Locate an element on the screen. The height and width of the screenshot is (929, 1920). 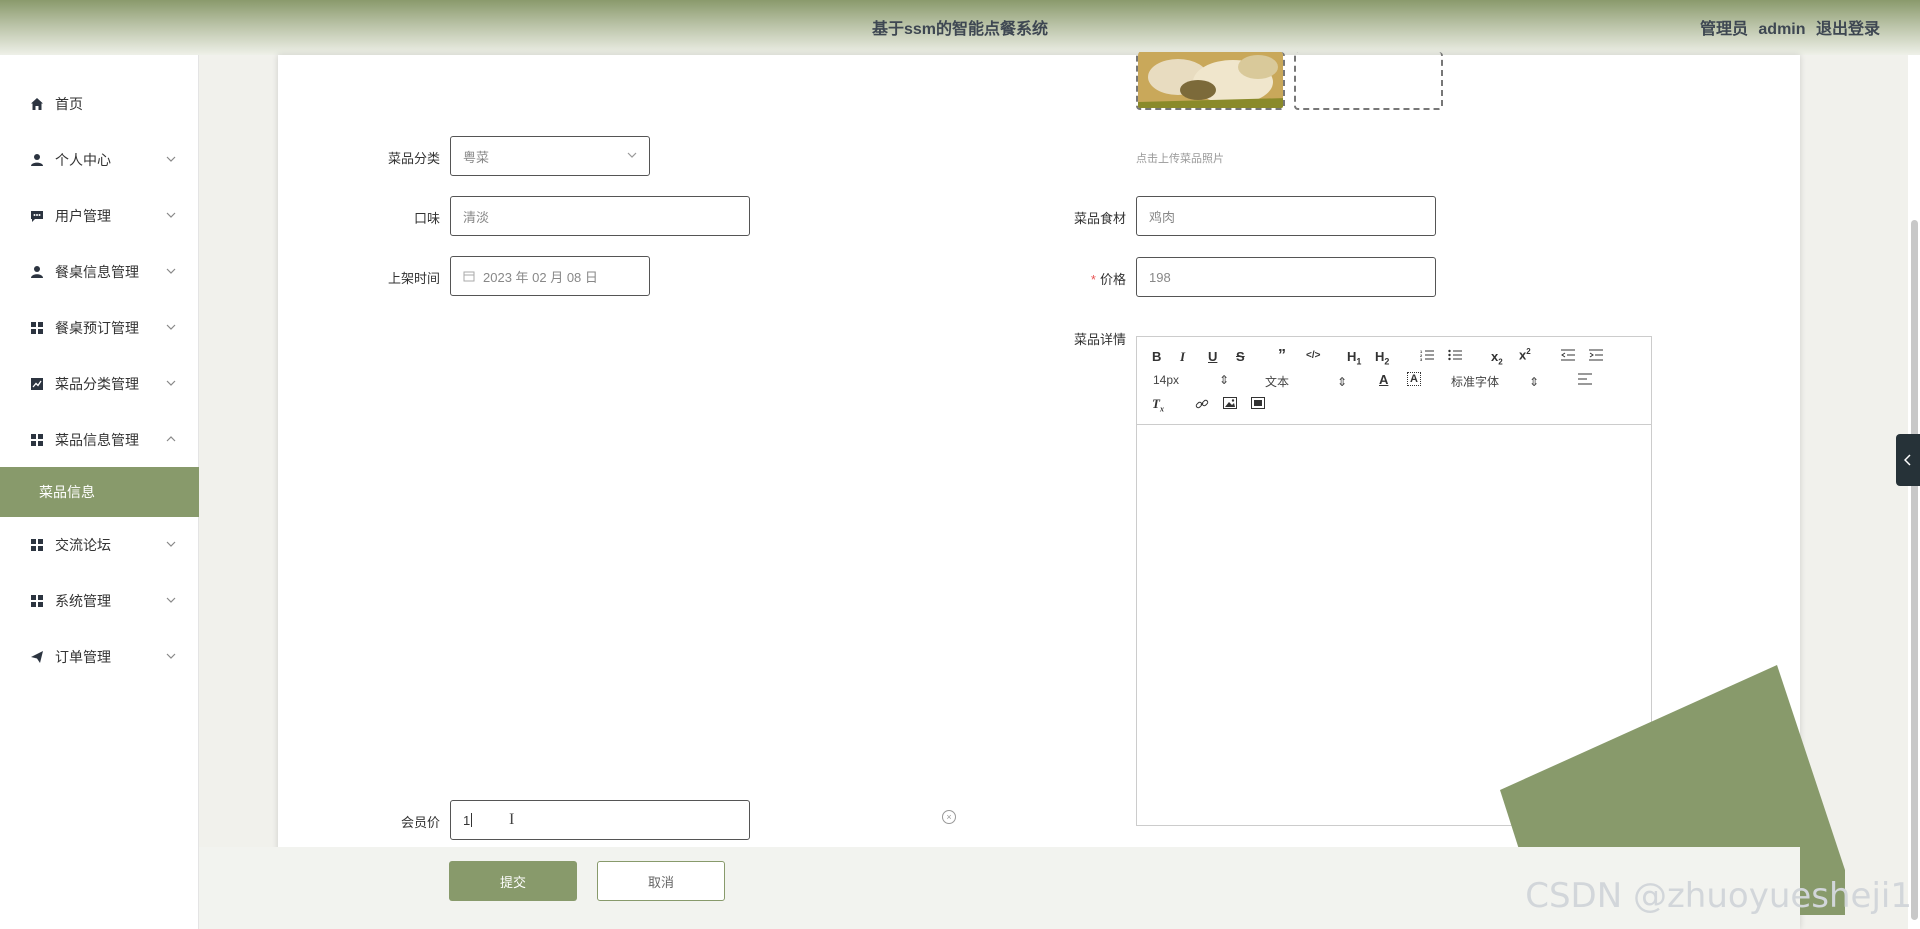
page-scrollbar is located at coordinates (1914, 492).